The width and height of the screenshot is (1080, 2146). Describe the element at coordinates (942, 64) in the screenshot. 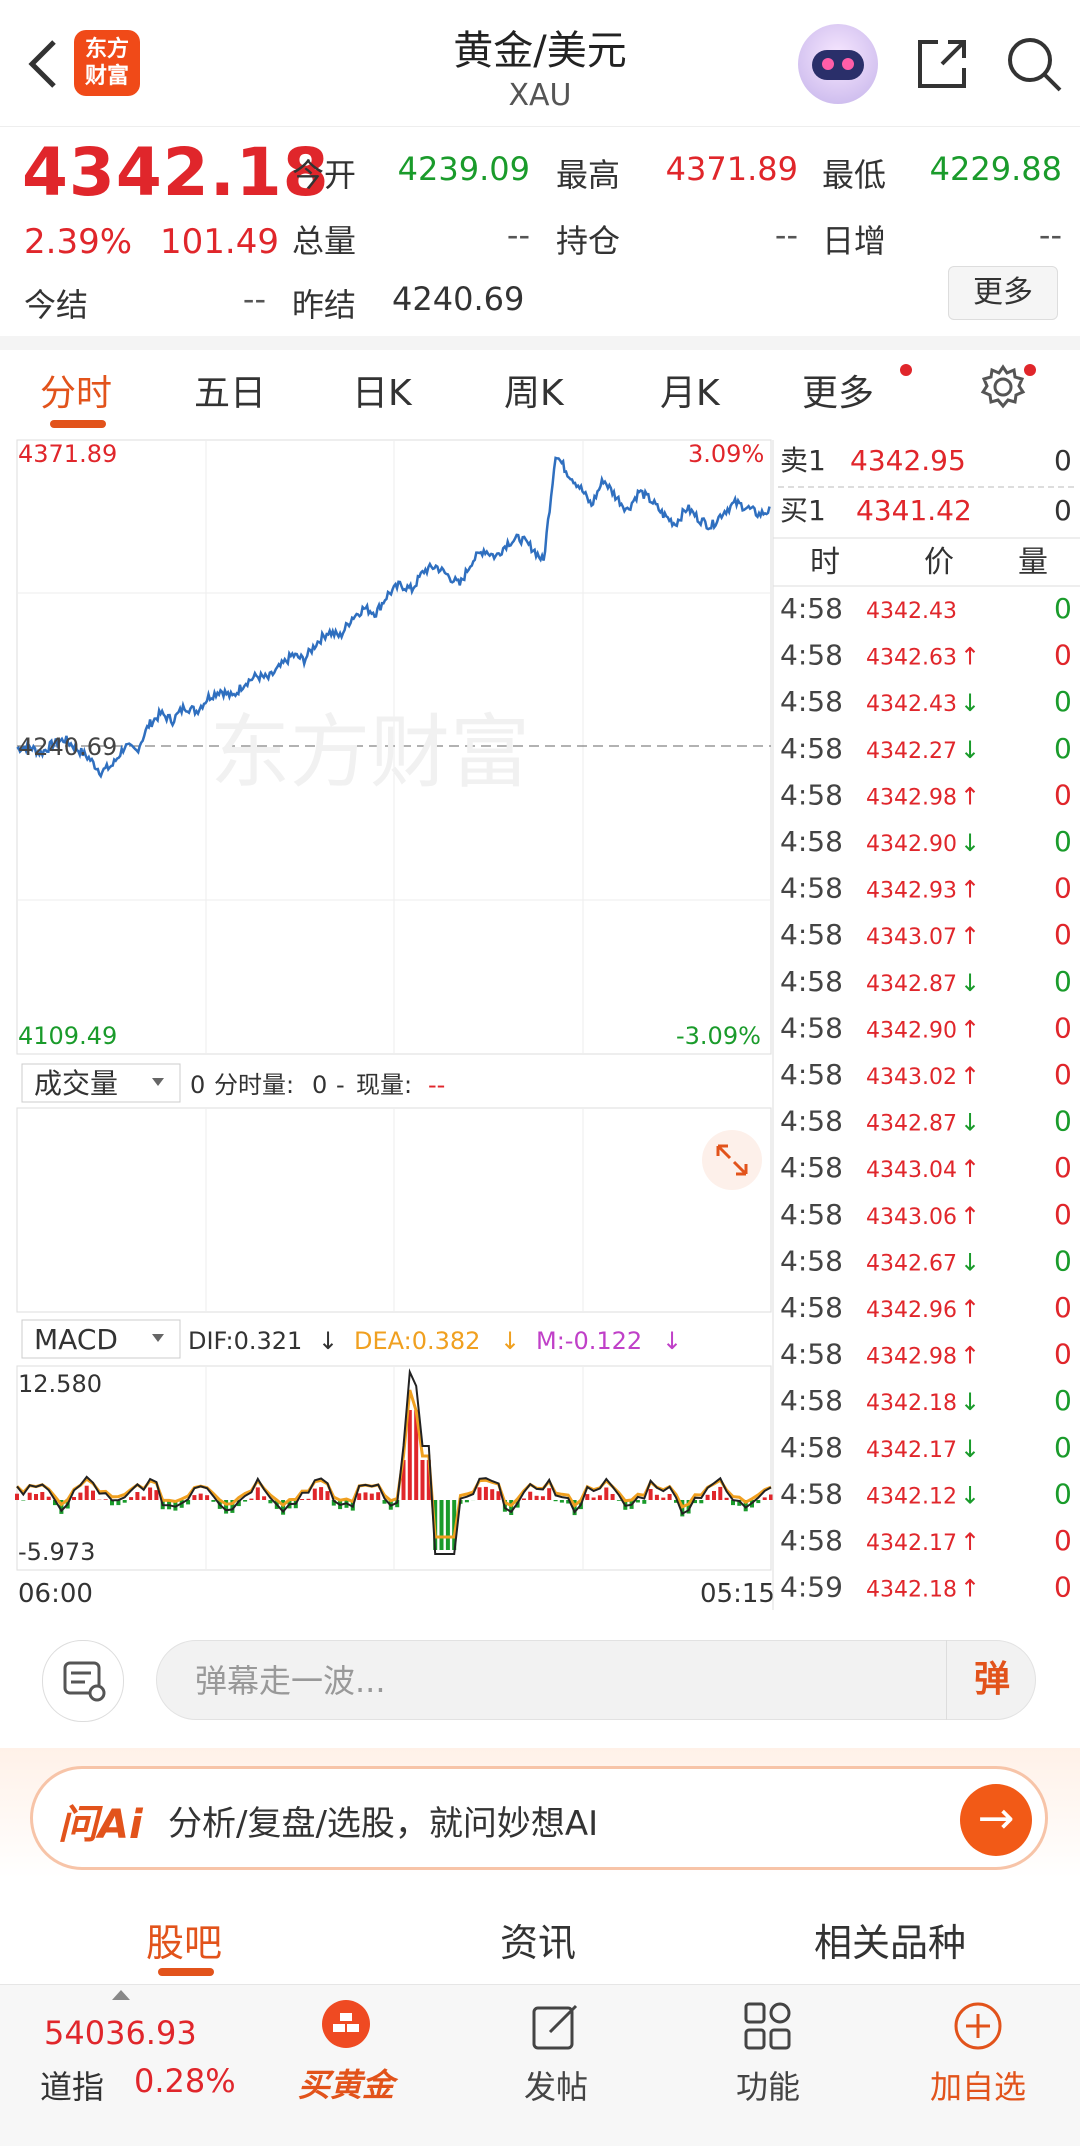

I see `share-icon` at that location.